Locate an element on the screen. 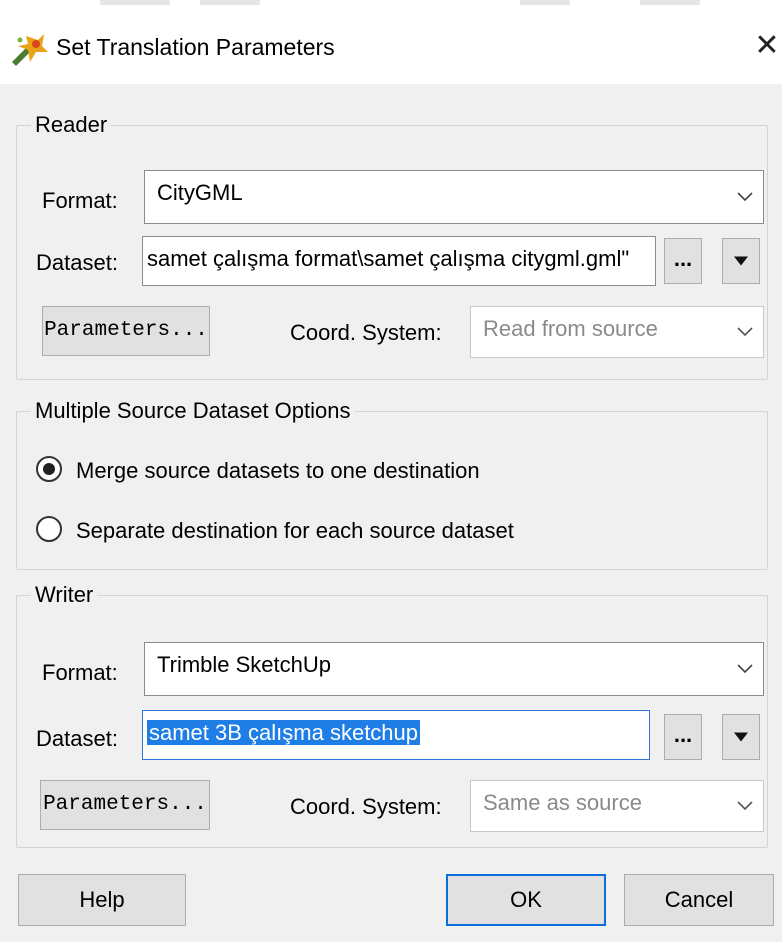 The width and height of the screenshot is (782, 942). reader-coord-select: Read from source is located at coordinates (617, 332).